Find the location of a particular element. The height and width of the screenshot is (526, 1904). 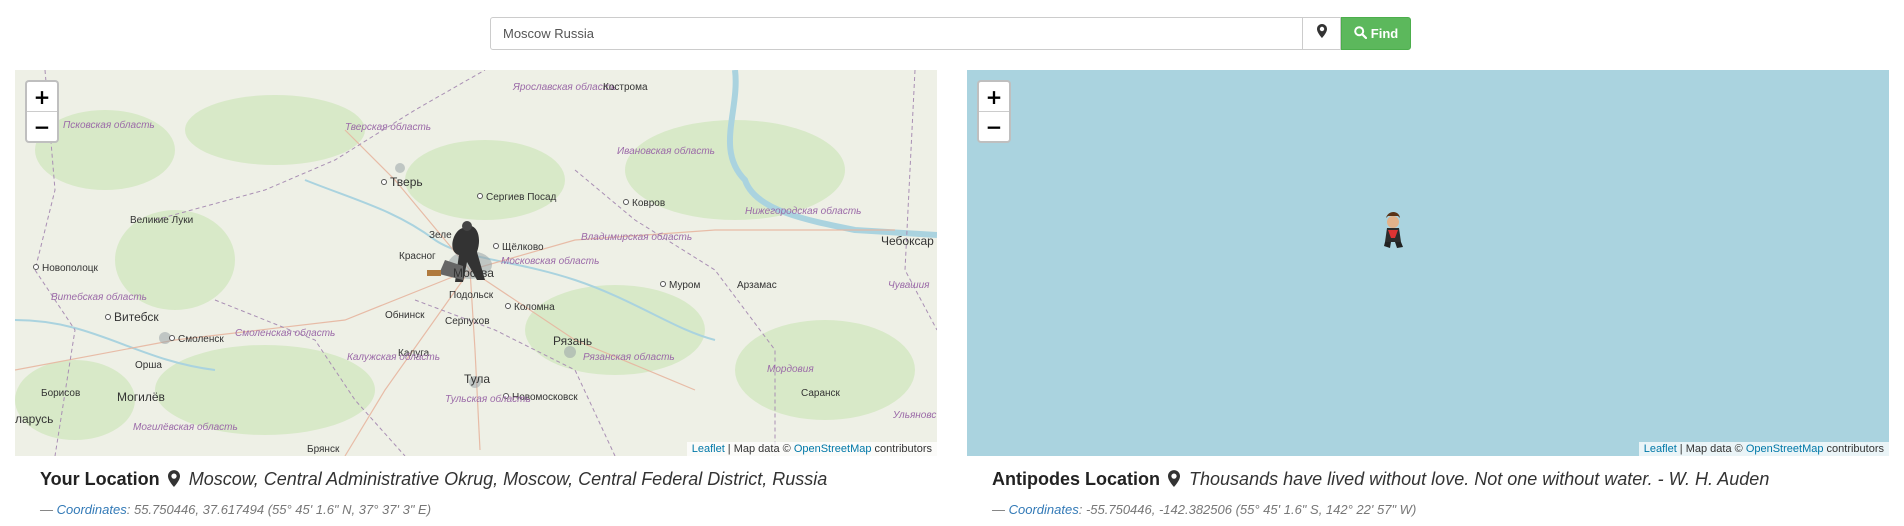

map-label: Москва is located at coordinates (473, 273).